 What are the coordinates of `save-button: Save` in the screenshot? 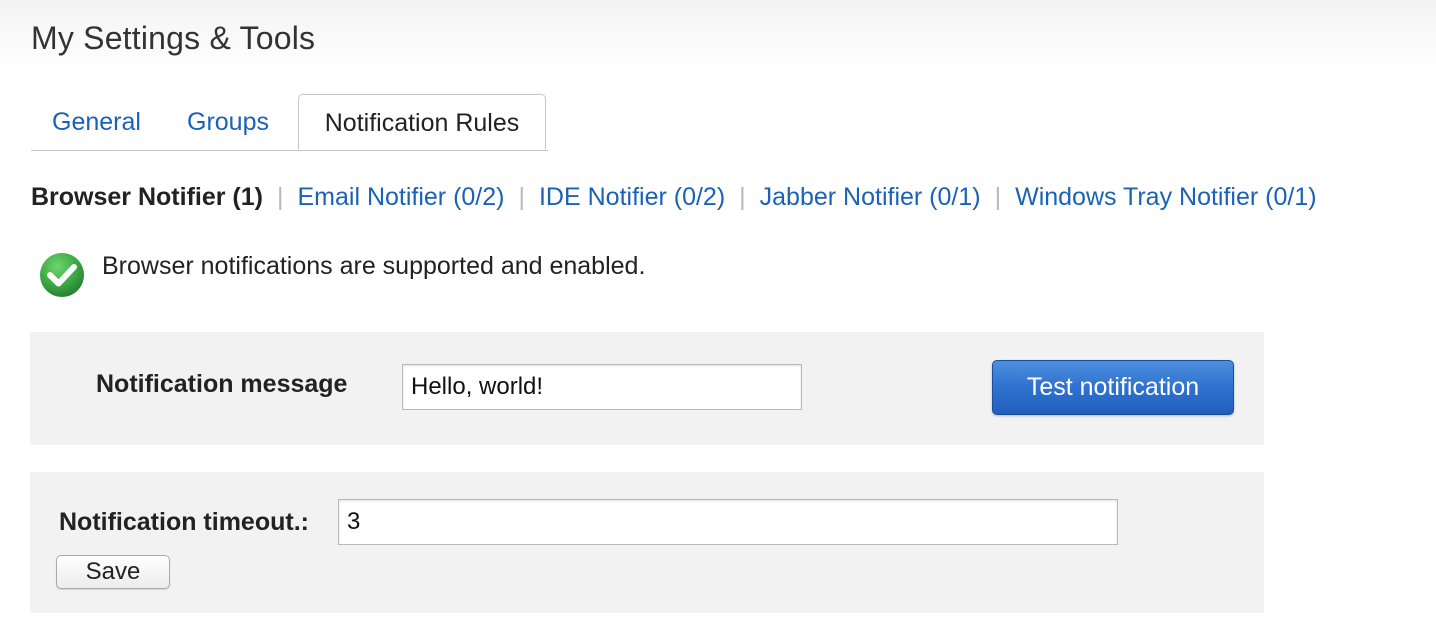 It's located at (113, 572).